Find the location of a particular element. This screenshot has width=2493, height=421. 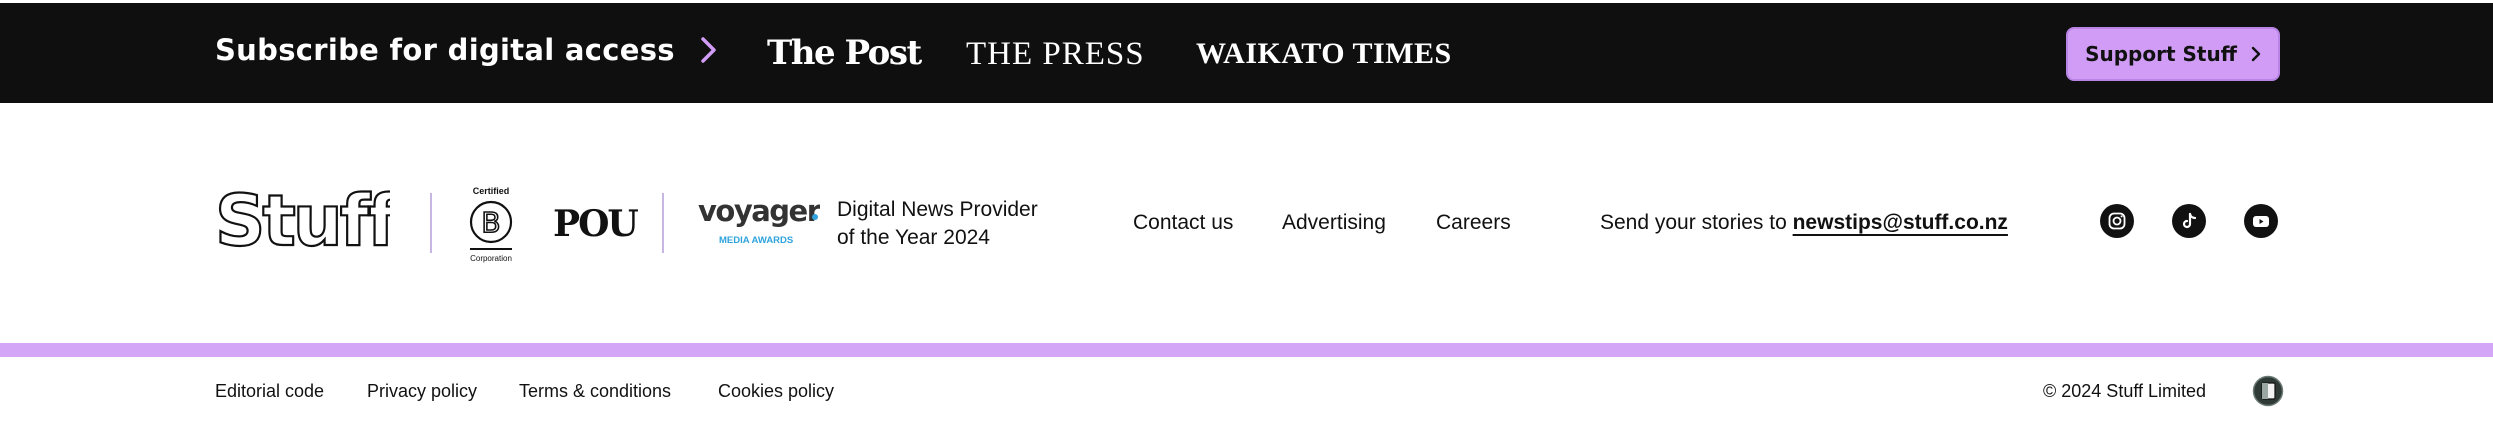

privacy-policy-link: Privacy policy is located at coordinates (422, 391).